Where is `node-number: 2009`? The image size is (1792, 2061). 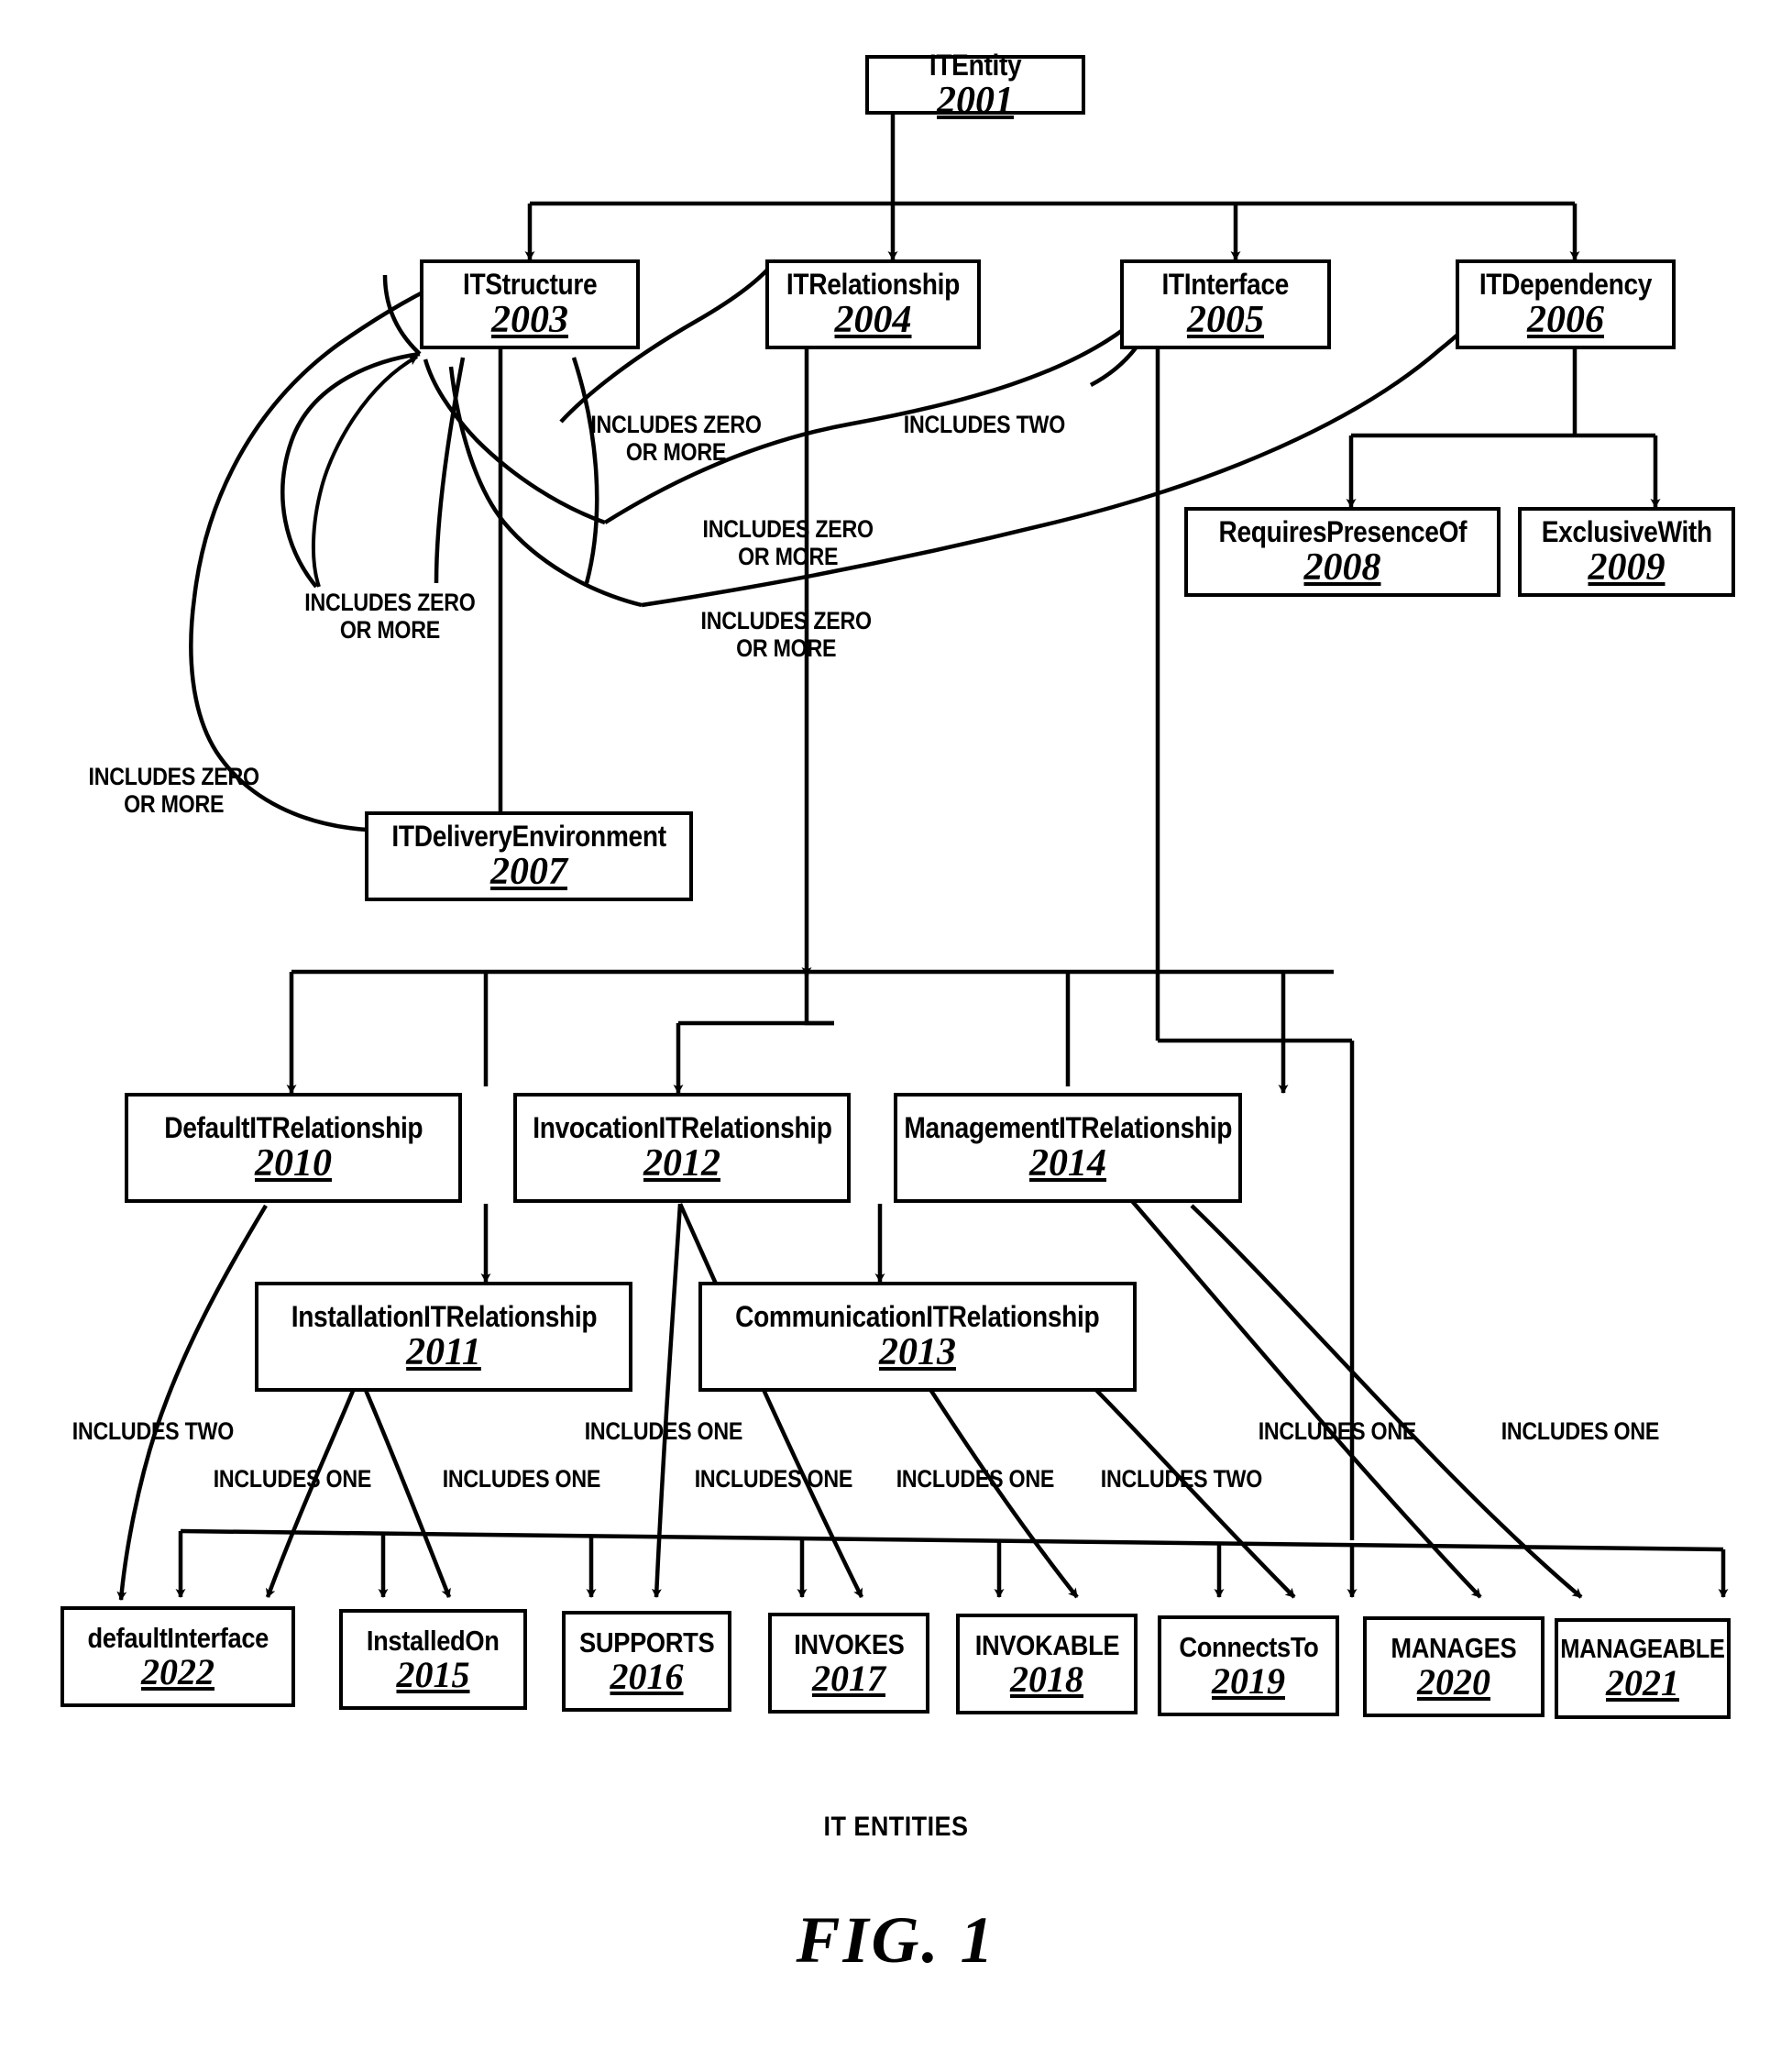
node-number: 2009 is located at coordinates (1627, 567).